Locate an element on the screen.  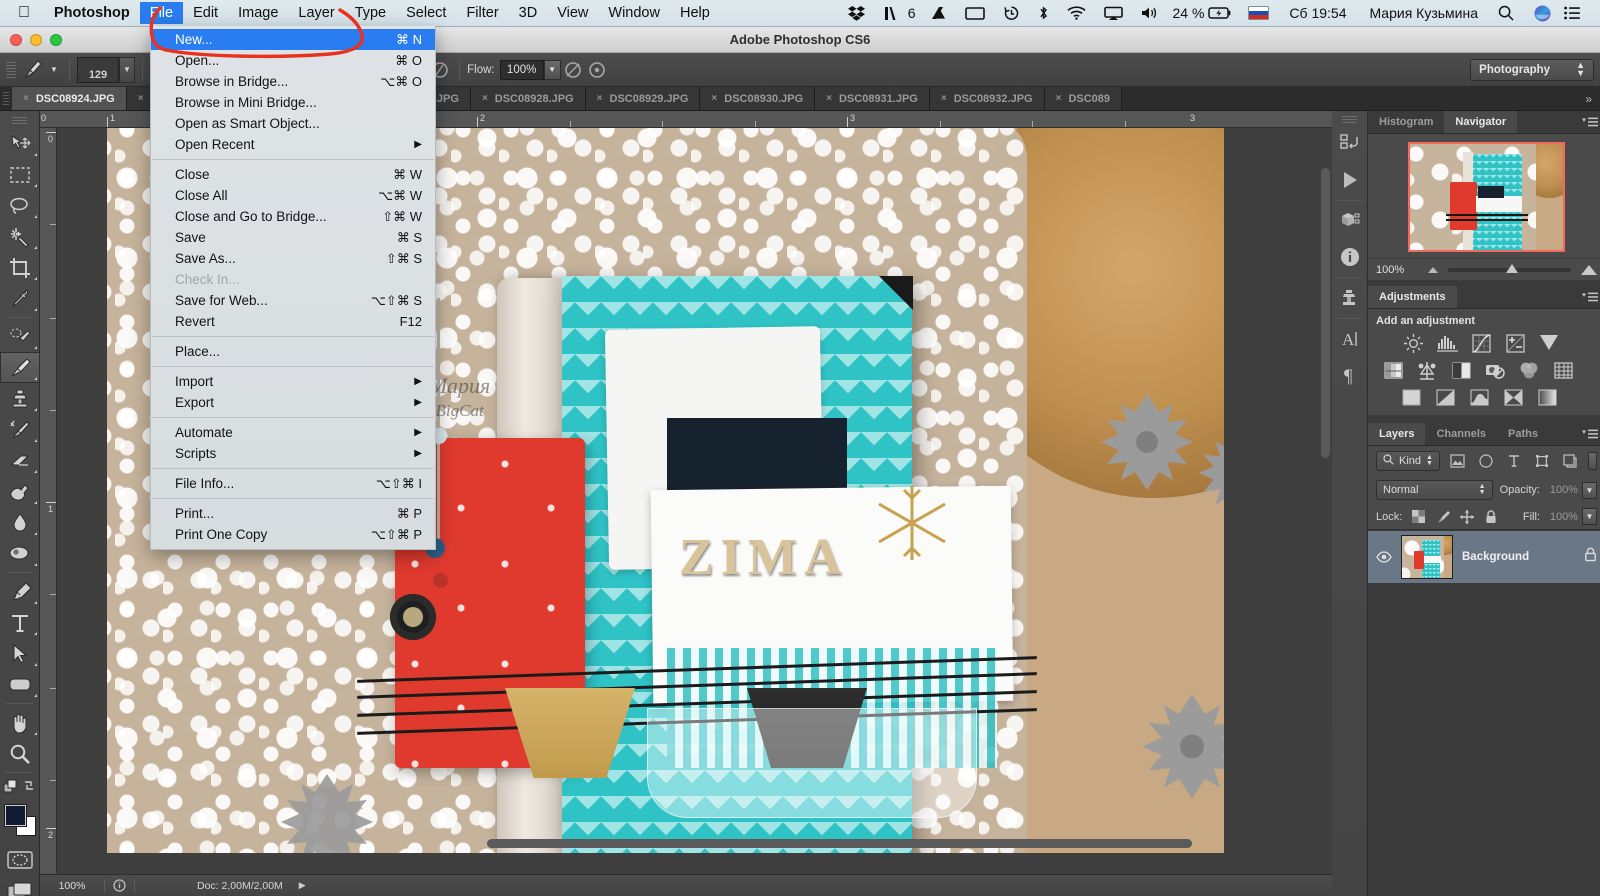
spot-healing-brush-tool is located at coordinates (20, 336).